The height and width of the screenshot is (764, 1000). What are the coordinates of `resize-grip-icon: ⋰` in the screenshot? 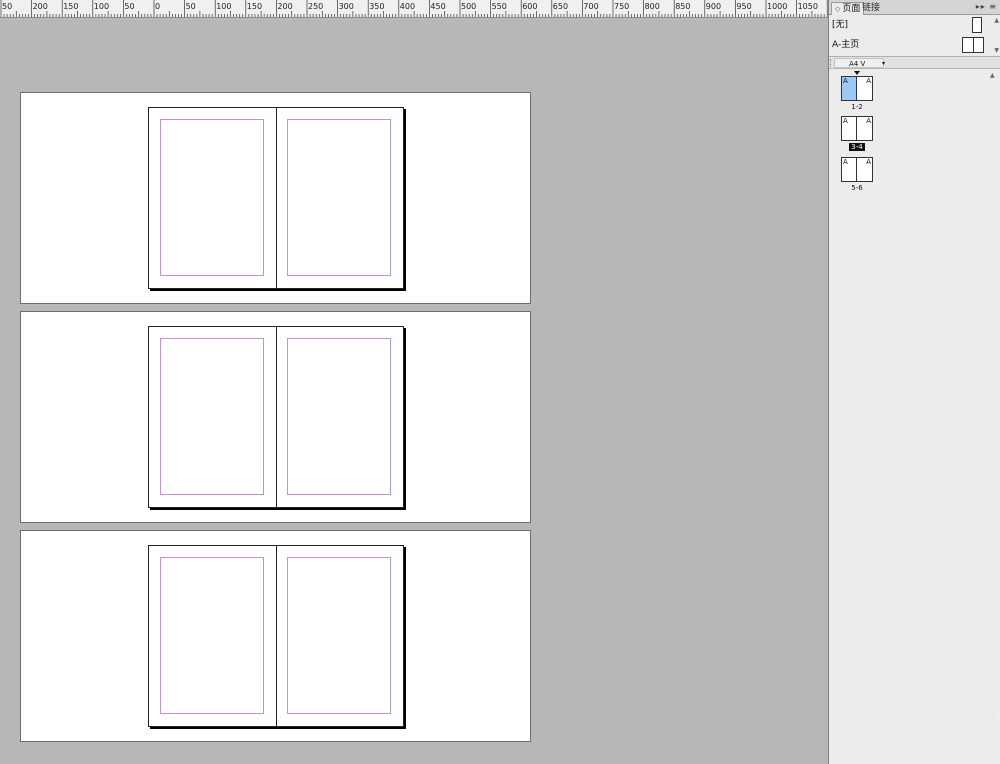 It's located at (990, 719).